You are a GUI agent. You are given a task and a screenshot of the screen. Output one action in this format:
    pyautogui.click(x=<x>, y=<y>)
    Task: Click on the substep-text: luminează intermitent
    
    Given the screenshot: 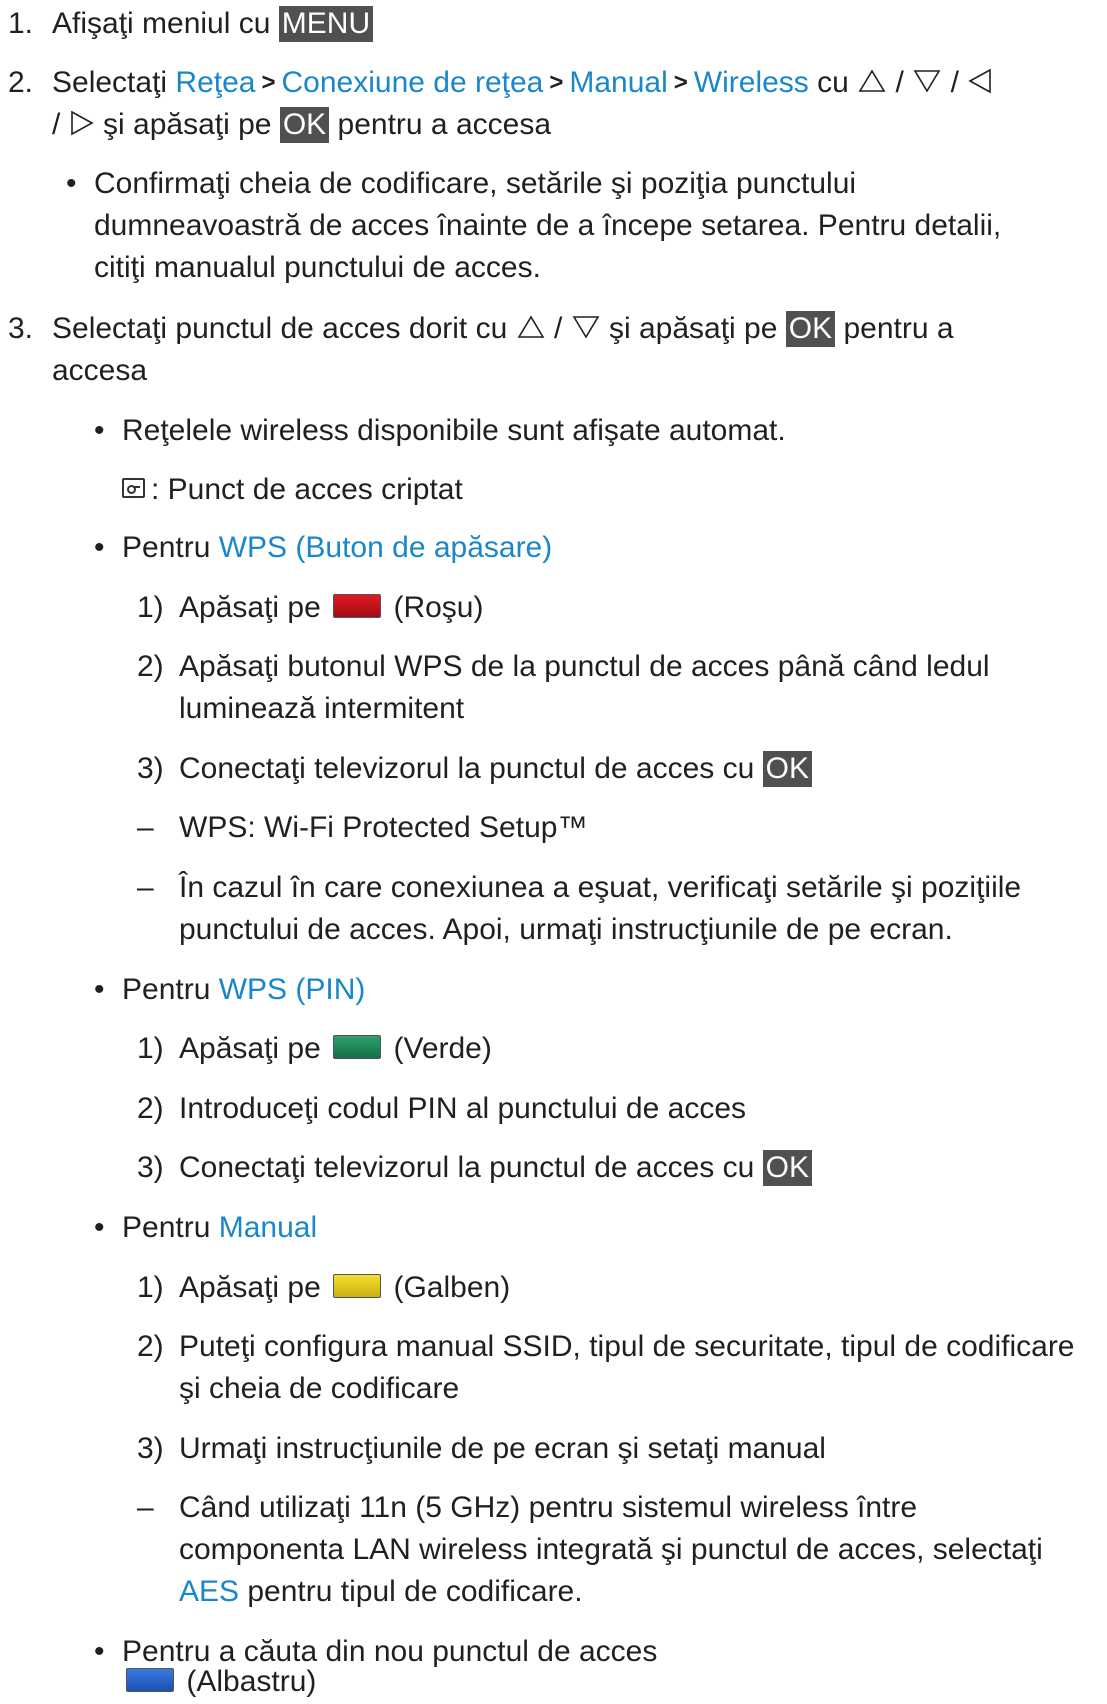 What is the action you would take?
    pyautogui.click(x=322, y=708)
    